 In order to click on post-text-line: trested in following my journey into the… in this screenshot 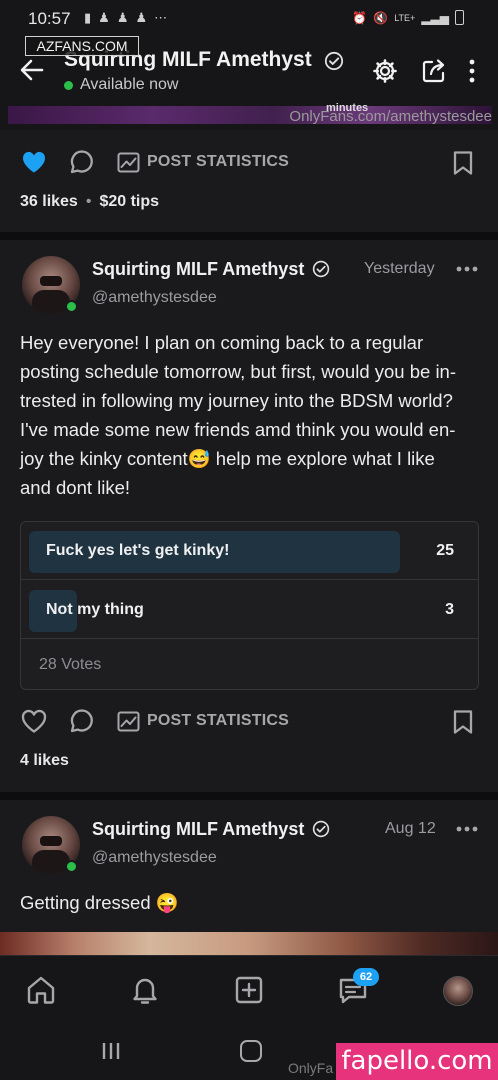, I will do `click(236, 400)`.